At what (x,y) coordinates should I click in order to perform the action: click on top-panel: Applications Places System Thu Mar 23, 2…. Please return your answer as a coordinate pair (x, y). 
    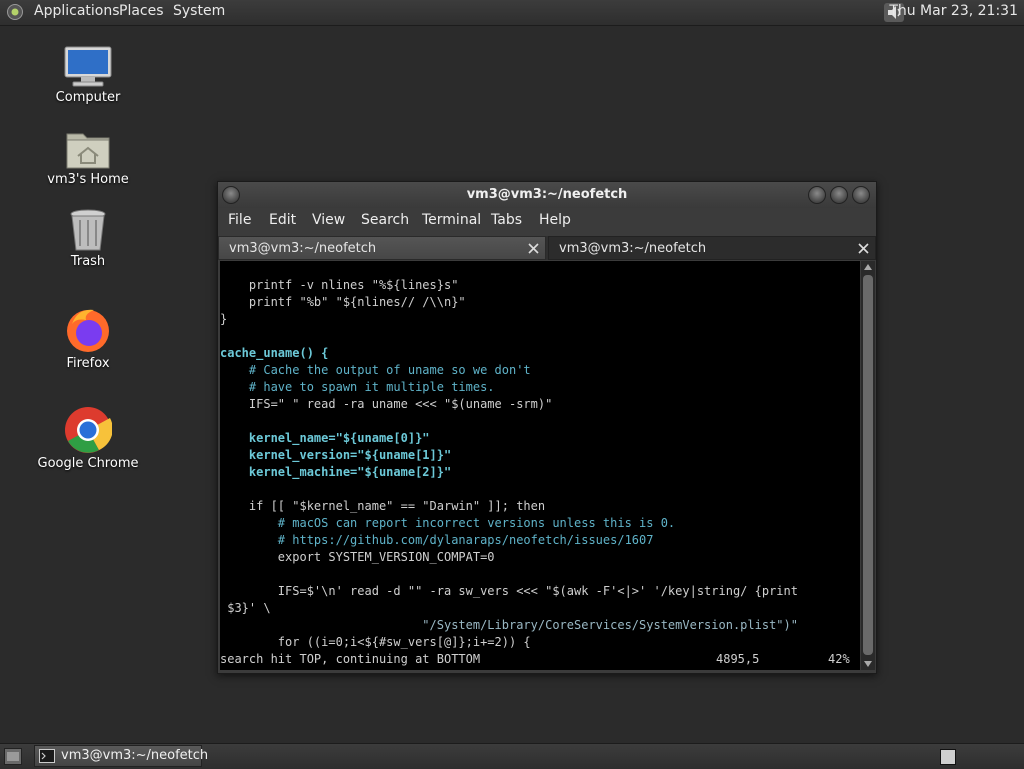
    Looking at the image, I should click on (512, 13).